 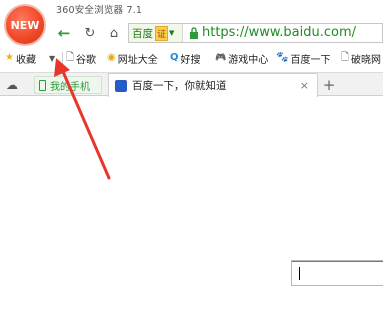 I want to click on engine-label: 百度, so click(x=142, y=33).